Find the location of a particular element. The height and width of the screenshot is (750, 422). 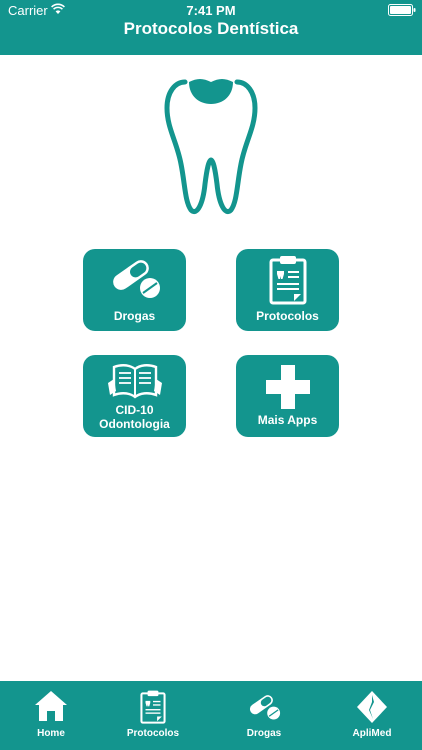

protocolos-tile: Protocolos is located at coordinates (287, 290).